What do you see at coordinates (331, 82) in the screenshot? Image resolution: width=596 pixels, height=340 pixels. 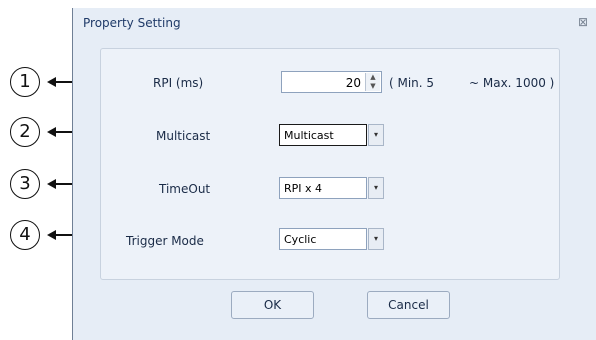 I see `rpi-input: 20 ▲ ▼` at bounding box center [331, 82].